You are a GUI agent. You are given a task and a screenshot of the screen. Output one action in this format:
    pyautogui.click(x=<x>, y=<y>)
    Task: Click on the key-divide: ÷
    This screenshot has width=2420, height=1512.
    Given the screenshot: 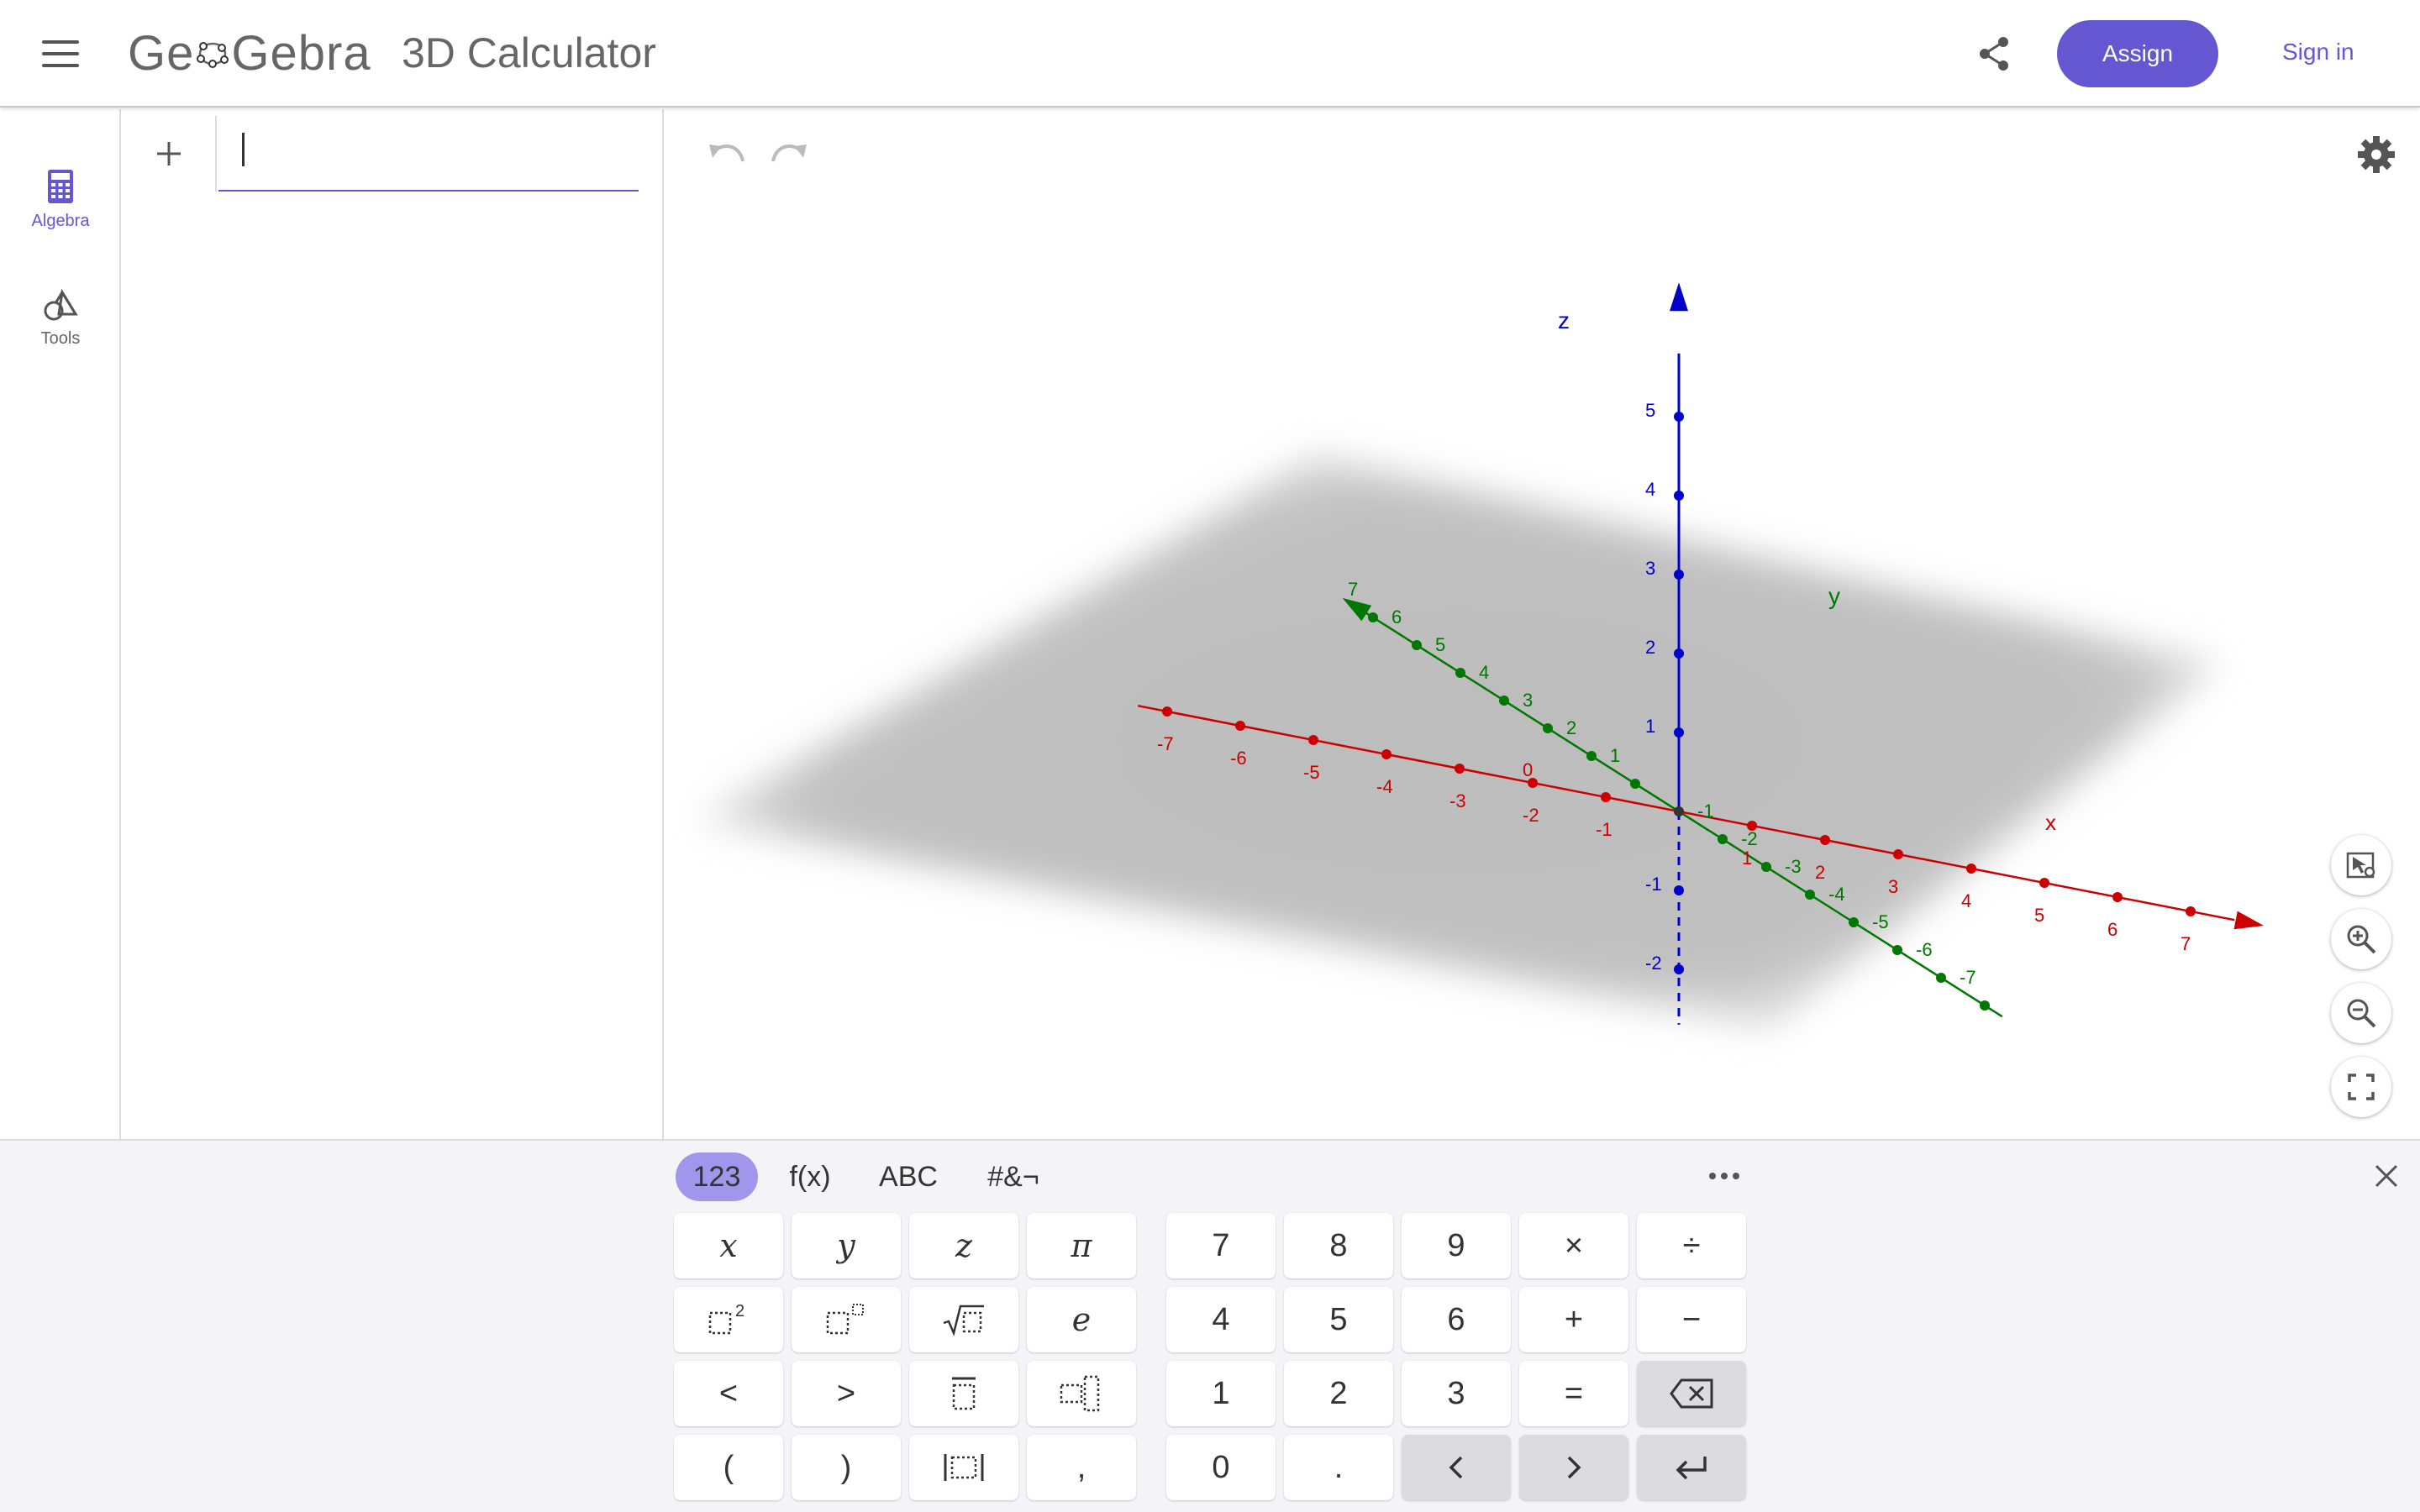 What is the action you would take?
    pyautogui.click(x=1691, y=1245)
    